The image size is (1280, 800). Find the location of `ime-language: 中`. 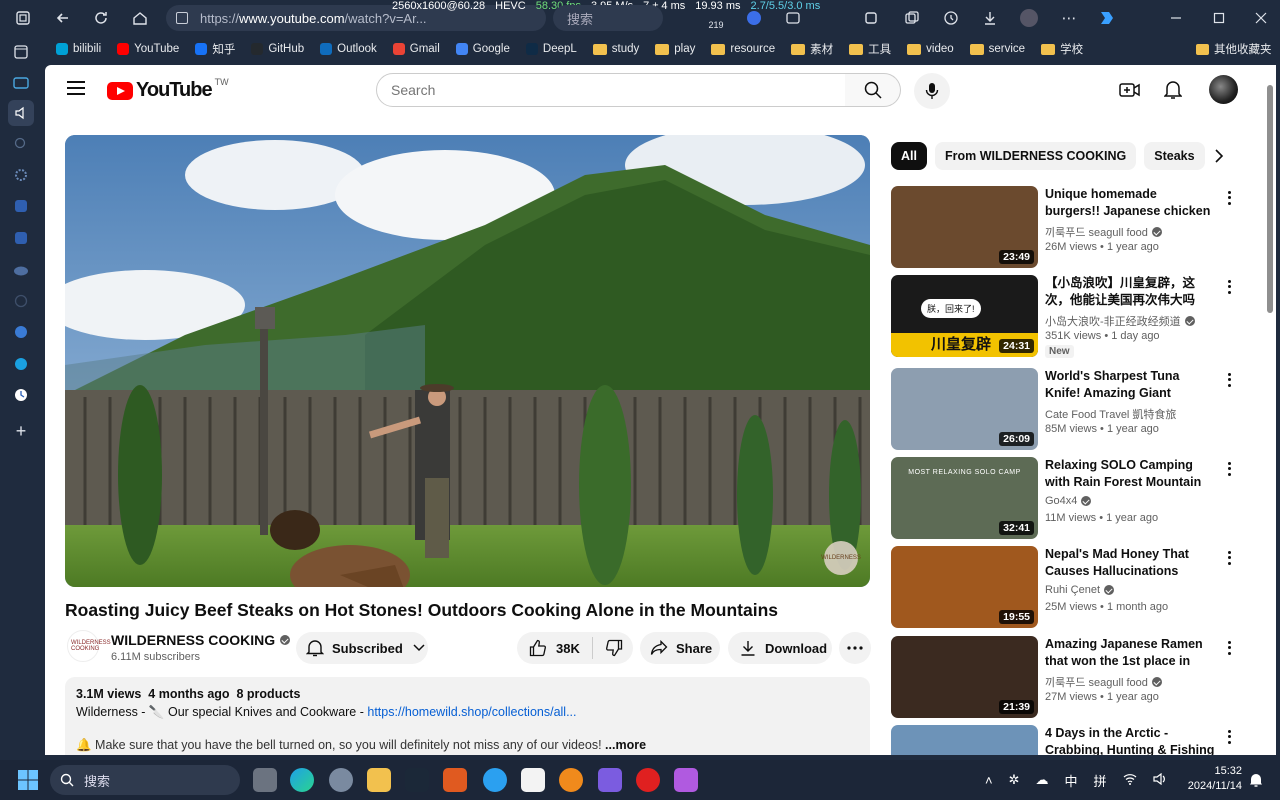

ime-language: 中 is located at coordinates (1071, 780).